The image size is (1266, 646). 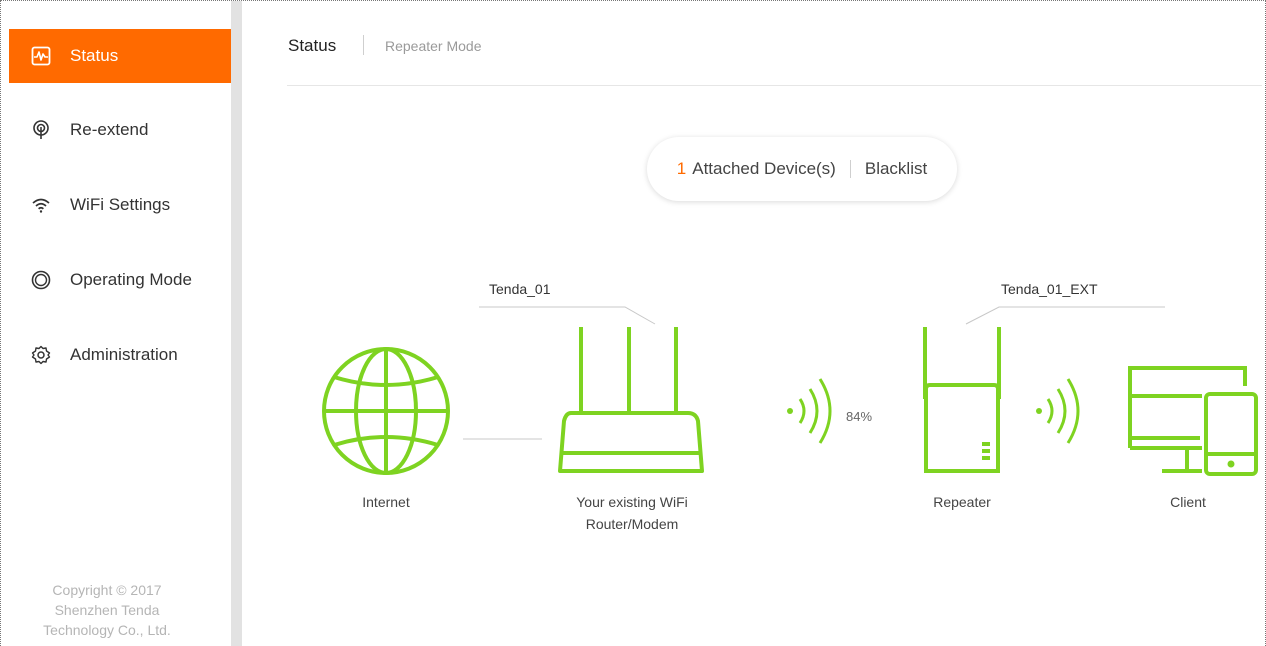 I want to click on signal-tower-icon, so click(x=41, y=130).